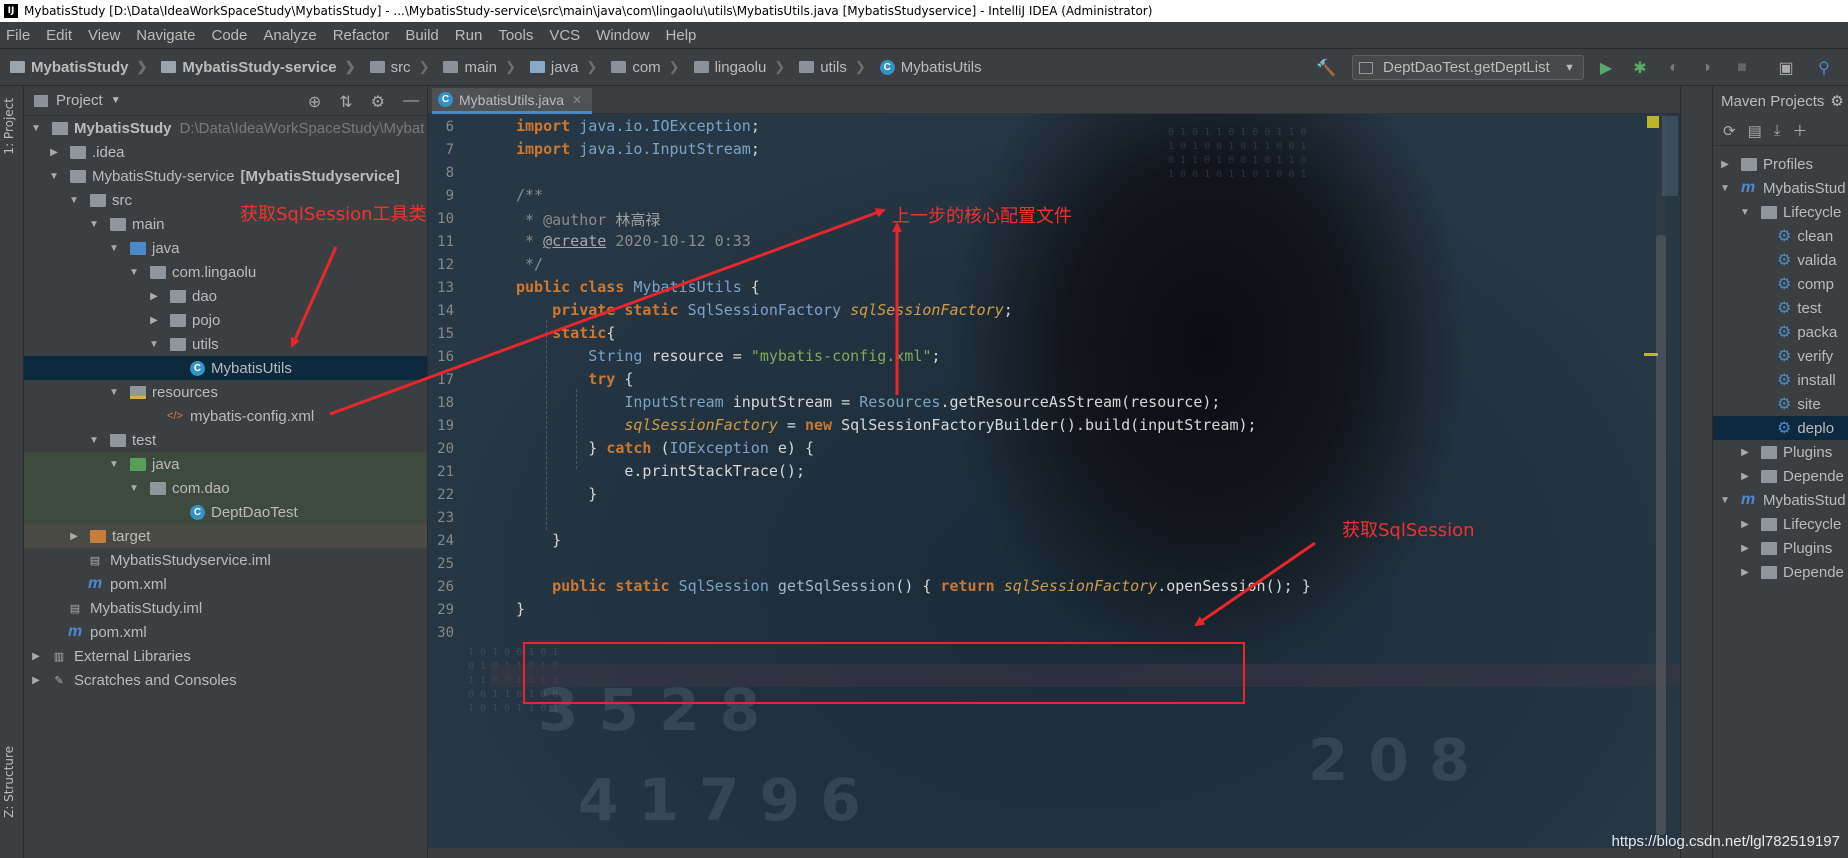 This screenshot has width=1848, height=858. What do you see at coordinates (225, 536) in the screenshot?
I see `tree-item-target: ▶ target` at bounding box center [225, 536].